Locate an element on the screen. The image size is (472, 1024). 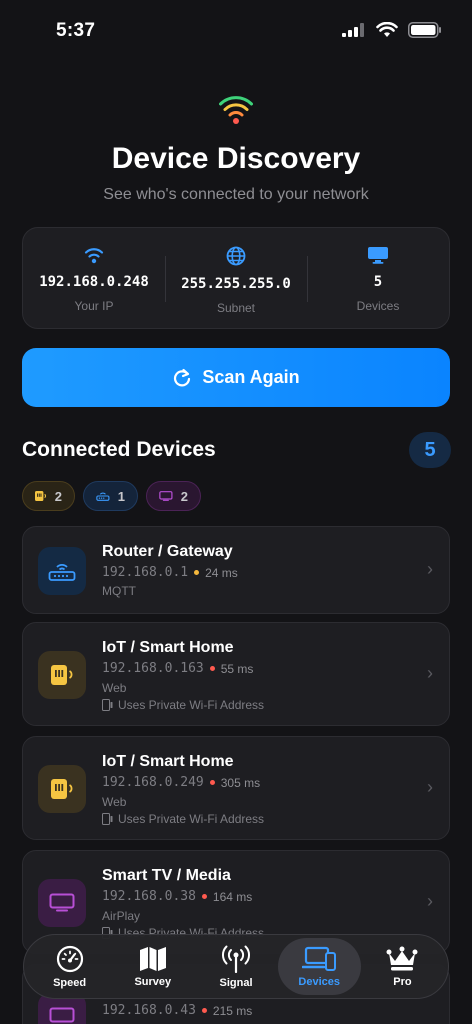
device-protocol: AirPlay is located at coordinates (121, 916).